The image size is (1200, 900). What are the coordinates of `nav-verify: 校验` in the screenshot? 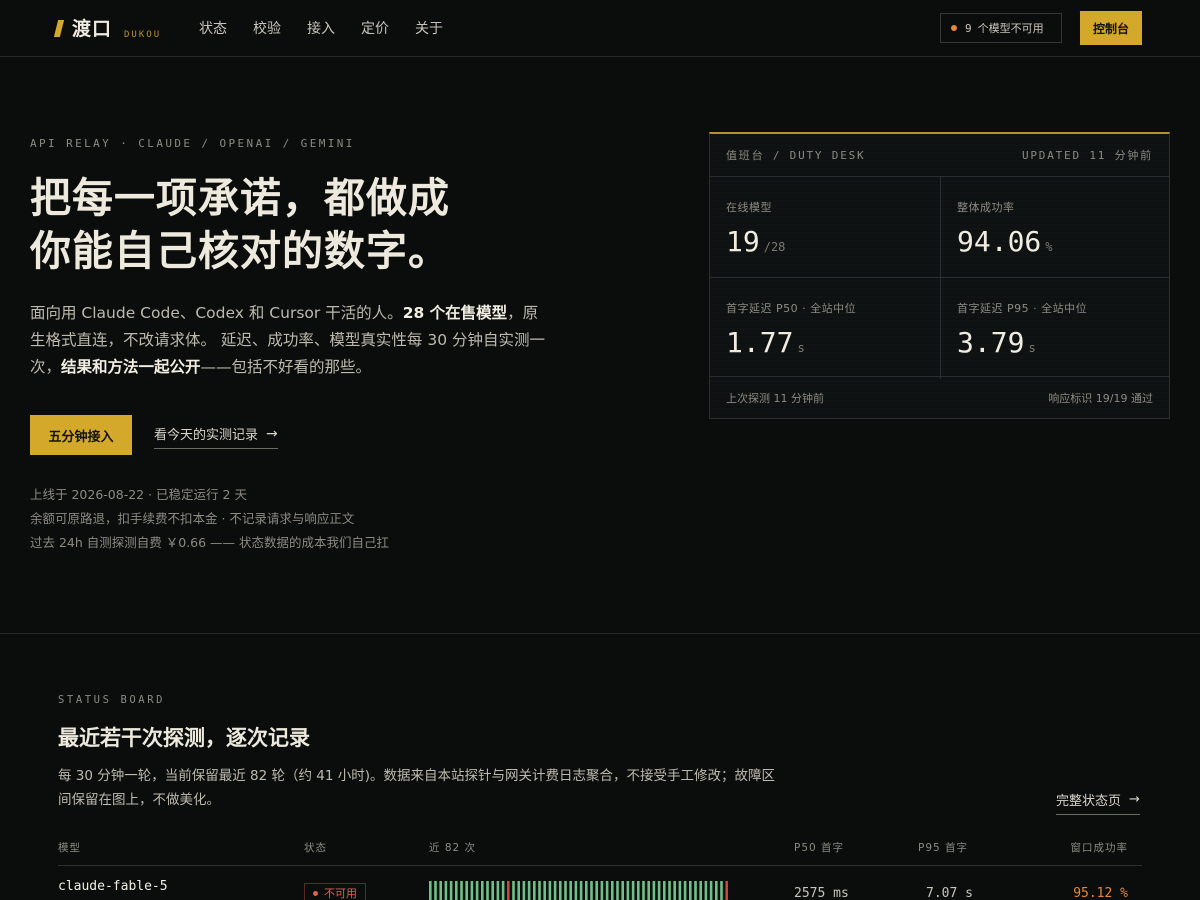 It's located at (267, 28).